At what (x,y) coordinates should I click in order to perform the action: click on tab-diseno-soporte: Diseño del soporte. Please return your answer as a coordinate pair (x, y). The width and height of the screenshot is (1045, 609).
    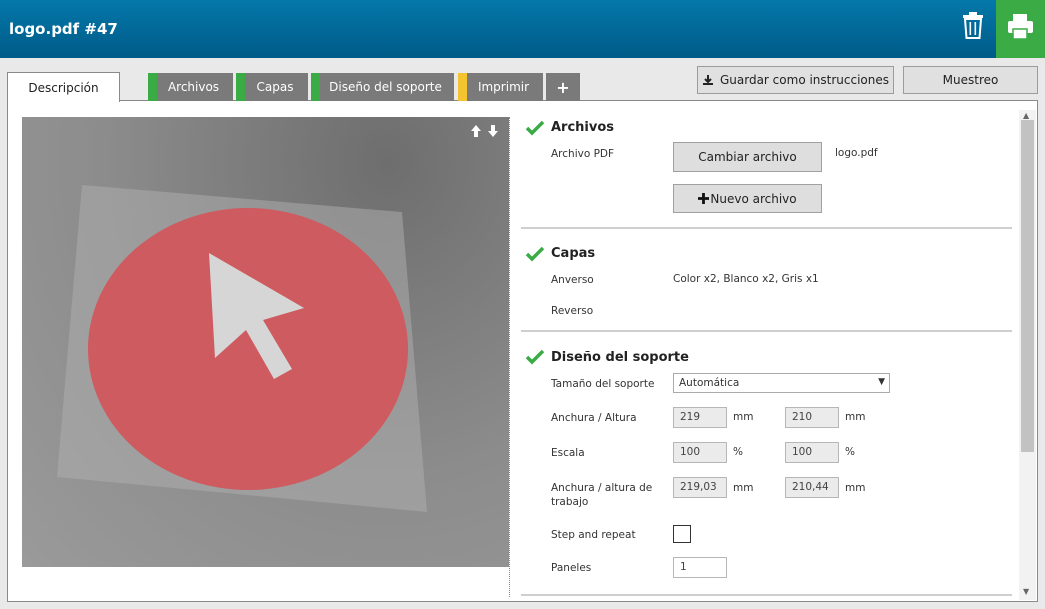
    Looking at the image, I should click on (382, 87).